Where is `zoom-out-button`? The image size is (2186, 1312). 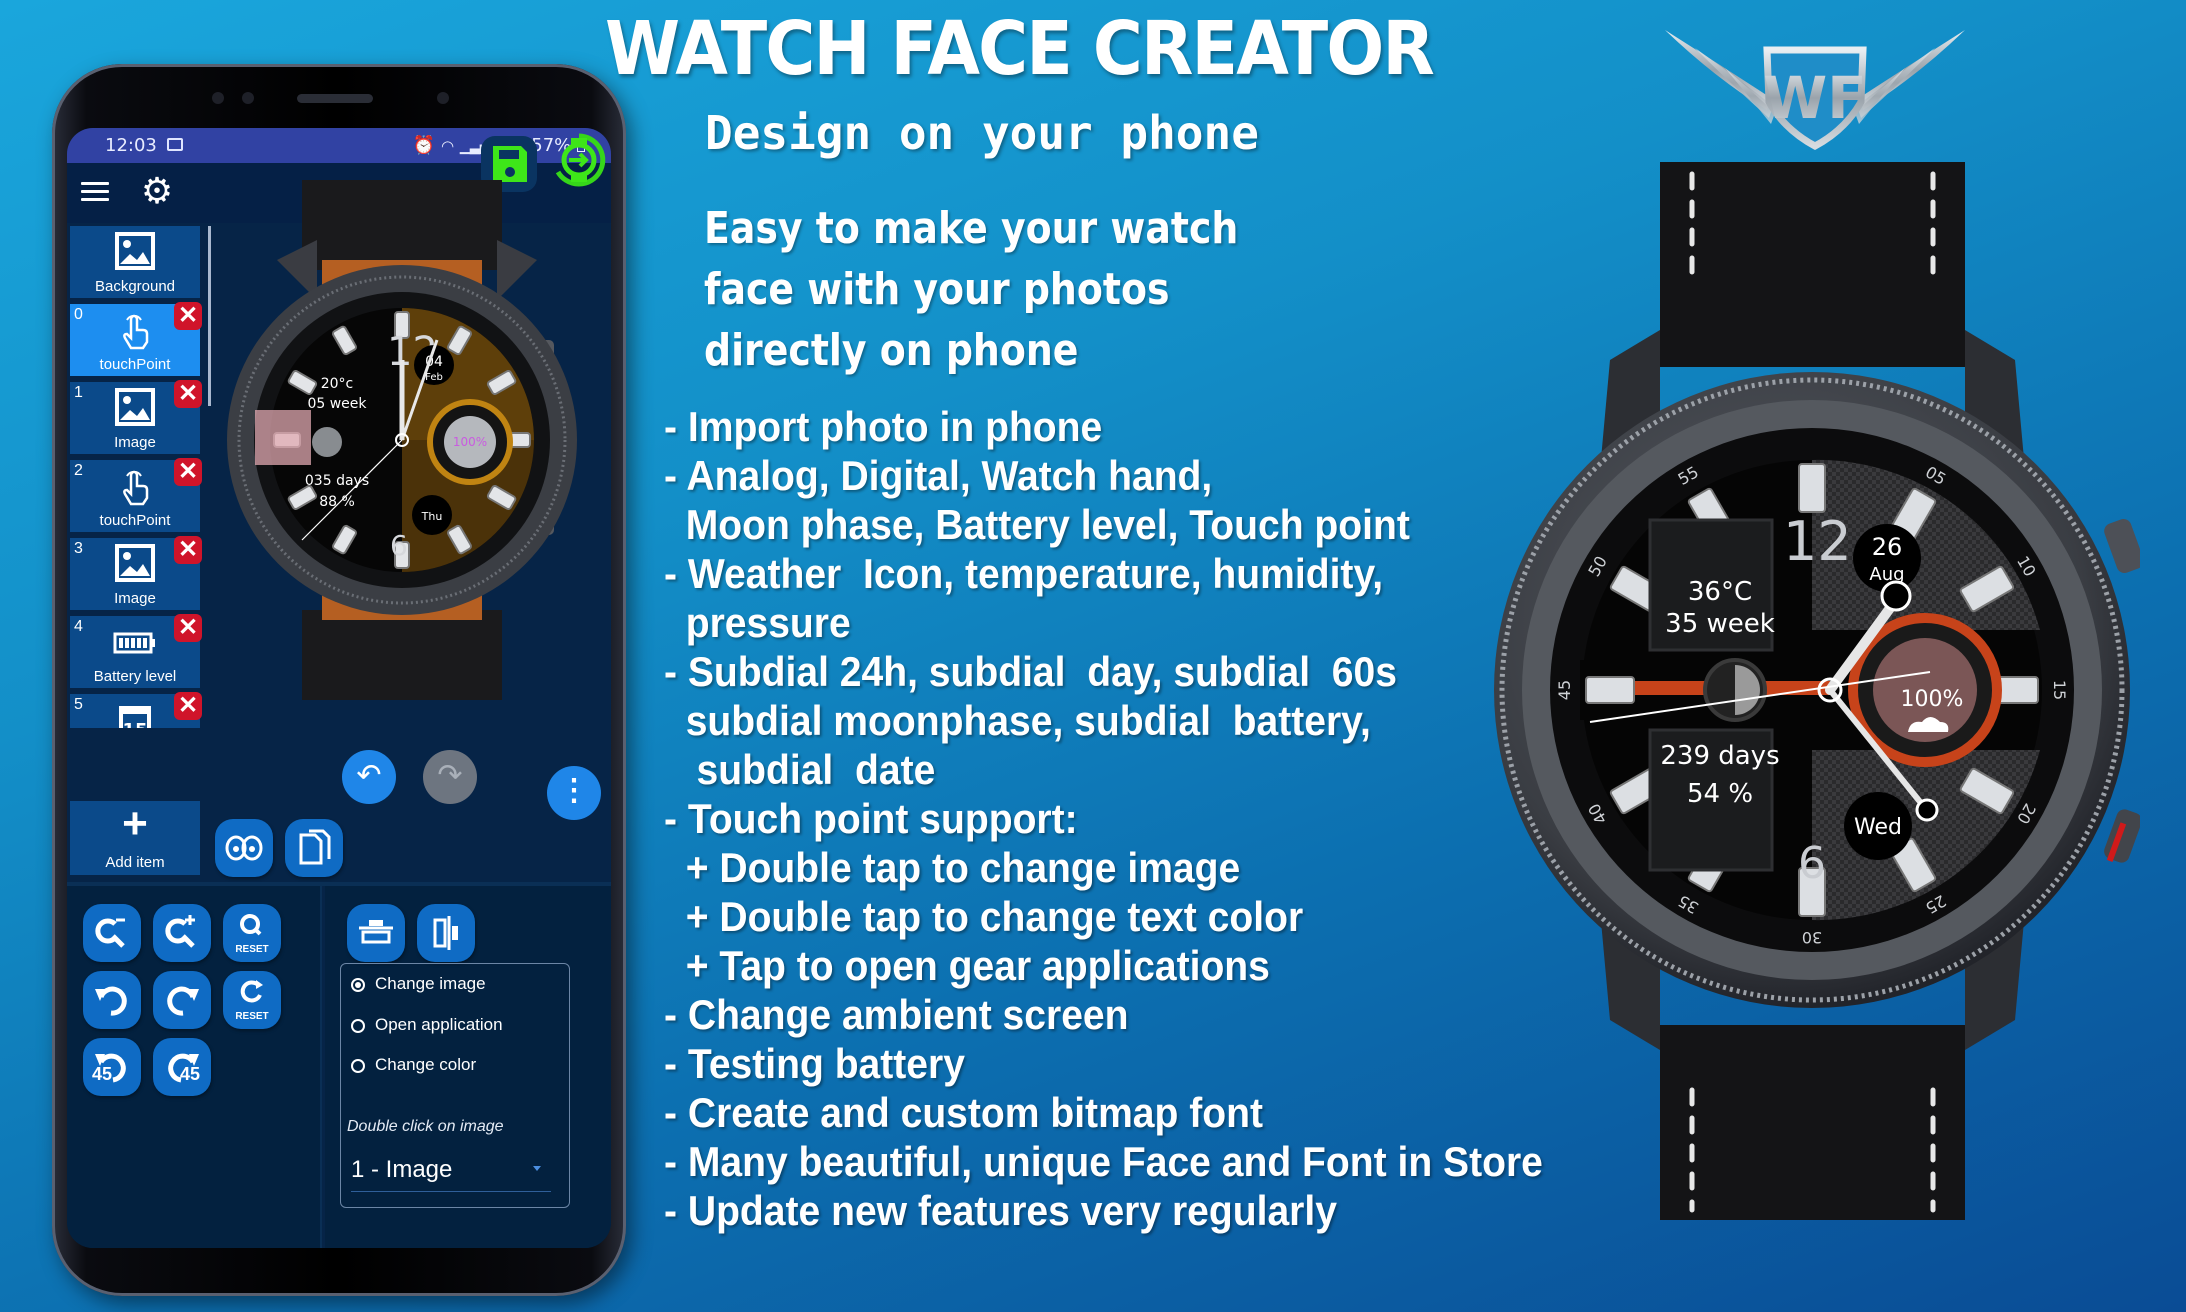 zoom-out-button is located at coordinates (112, 933).